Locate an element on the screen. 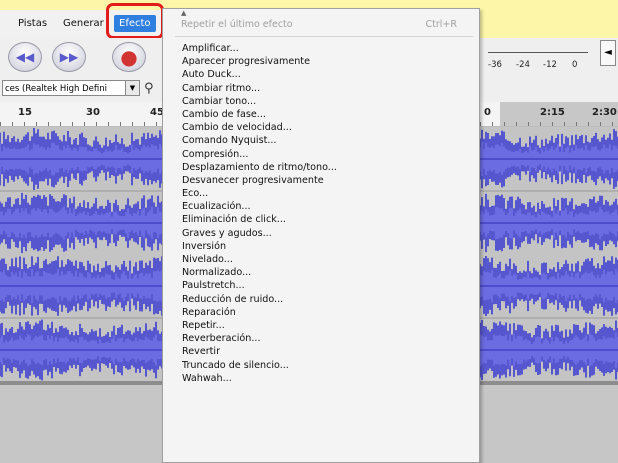 Image resolution: width=618 pixels, height=463 pixels. ruler-tick-label: 15 is located at coordinates (25, 112).